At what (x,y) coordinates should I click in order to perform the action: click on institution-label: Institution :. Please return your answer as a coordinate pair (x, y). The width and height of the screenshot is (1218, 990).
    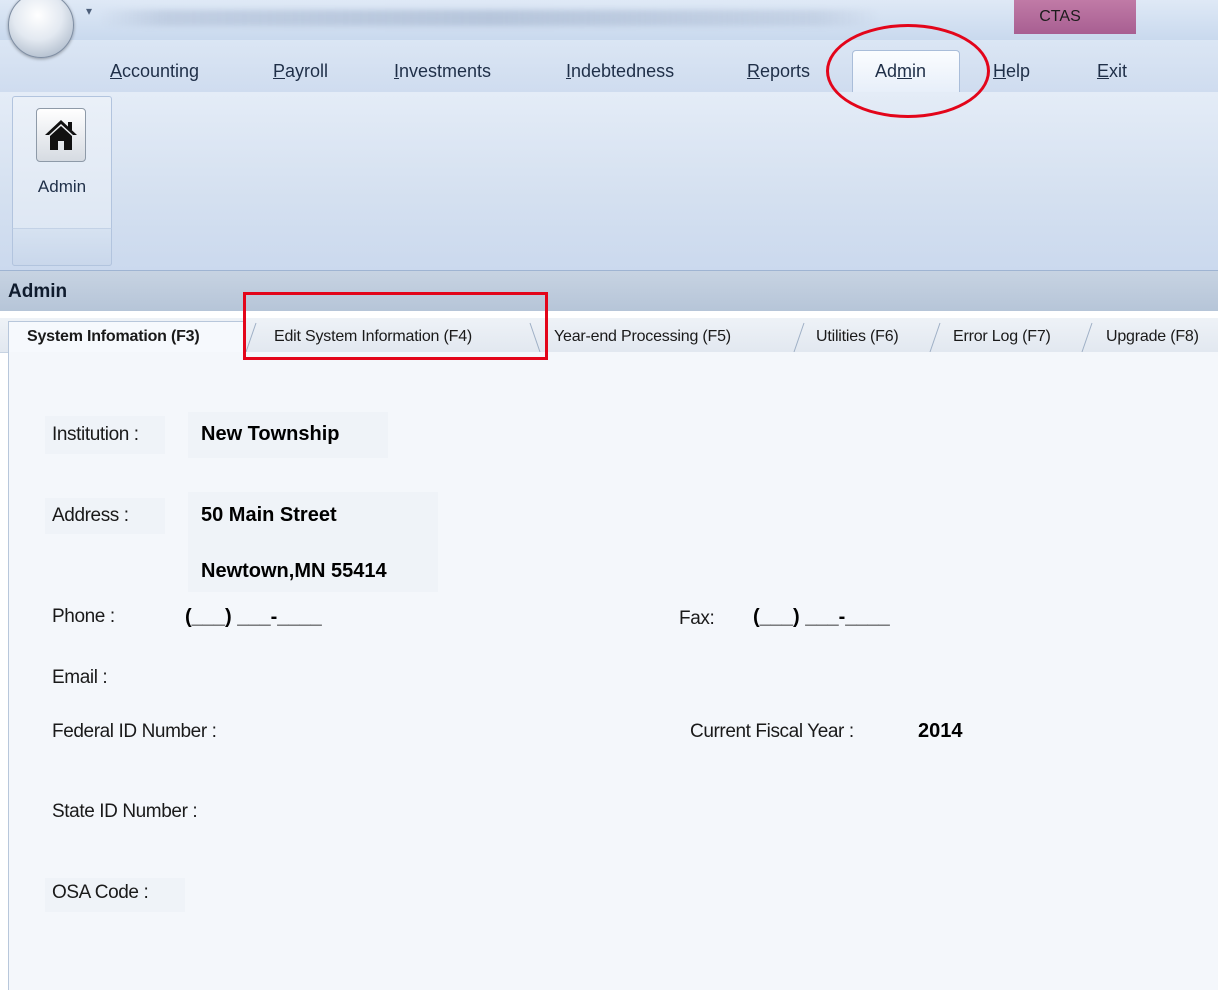
    Looking at the image, I should click on (95, 434).